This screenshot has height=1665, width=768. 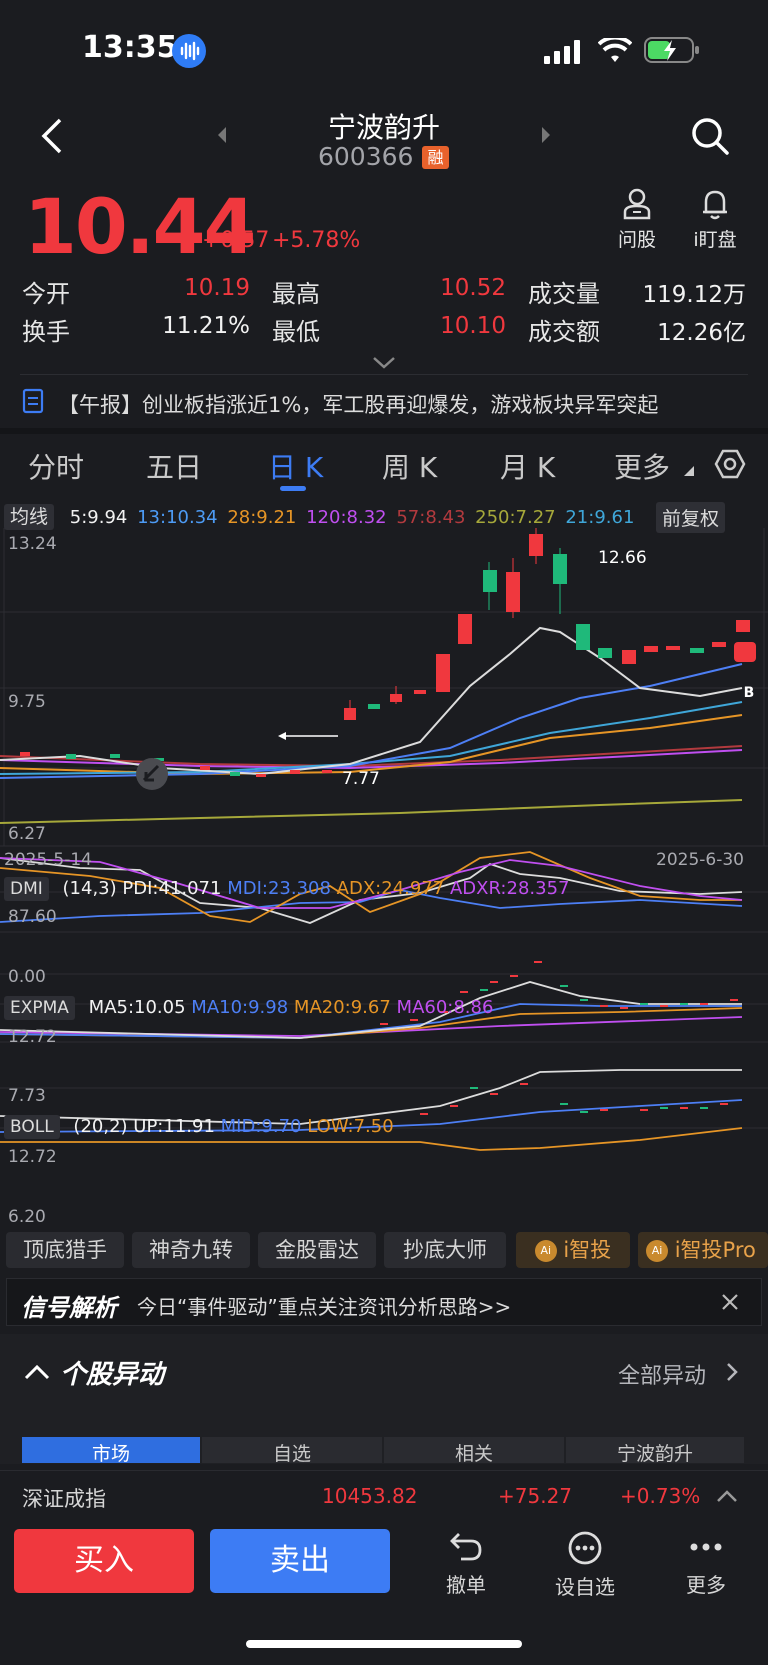 I want to click on index-pct: +0.73%, so click(x=660, y=1496).